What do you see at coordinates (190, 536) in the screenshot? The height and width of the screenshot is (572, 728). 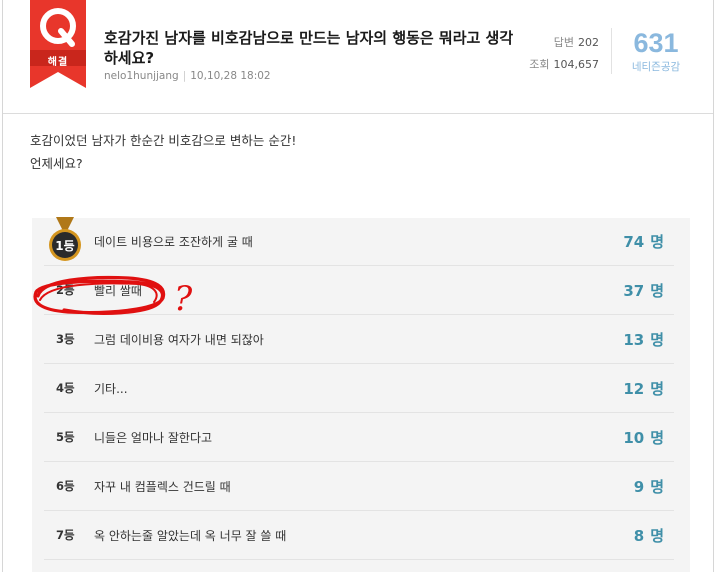 I see `poll-option-text: 옥 안하는줄 알았는데 옥 너무 잘 쓸 때` at bounding box center [190, 536].